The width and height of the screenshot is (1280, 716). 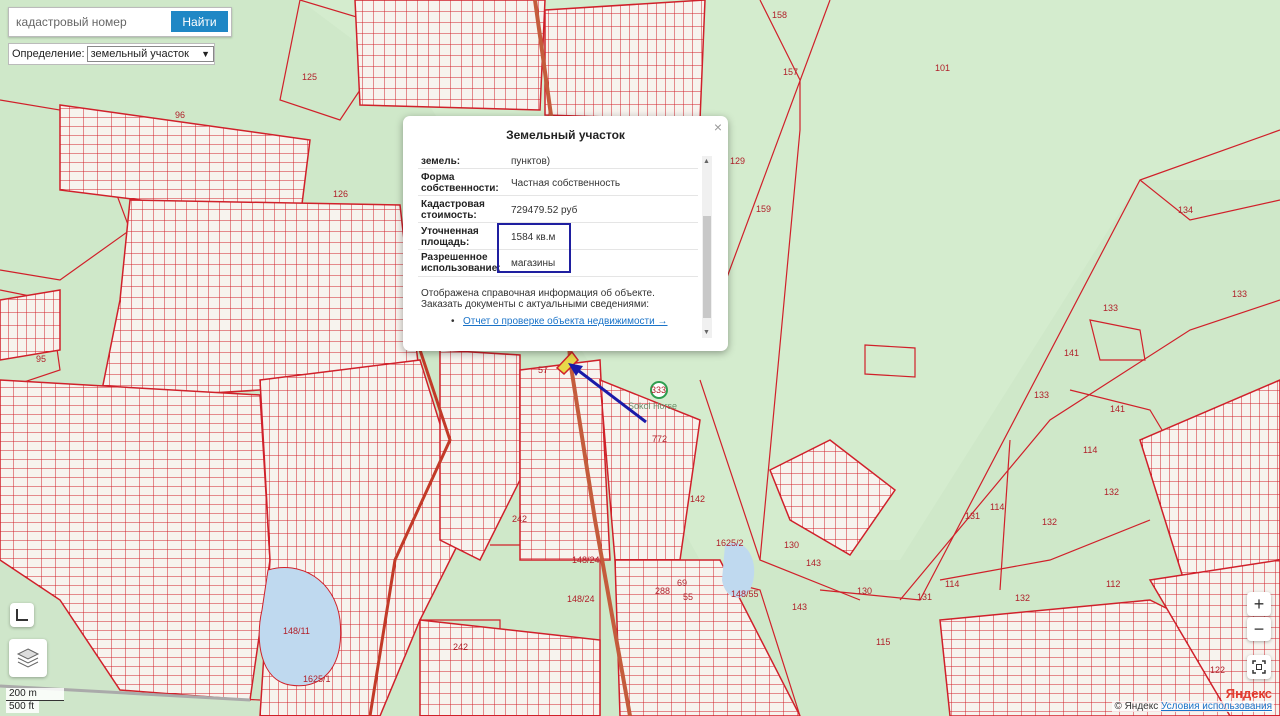 I want to click on parcel-number: 129, so click(x=737, y=161).